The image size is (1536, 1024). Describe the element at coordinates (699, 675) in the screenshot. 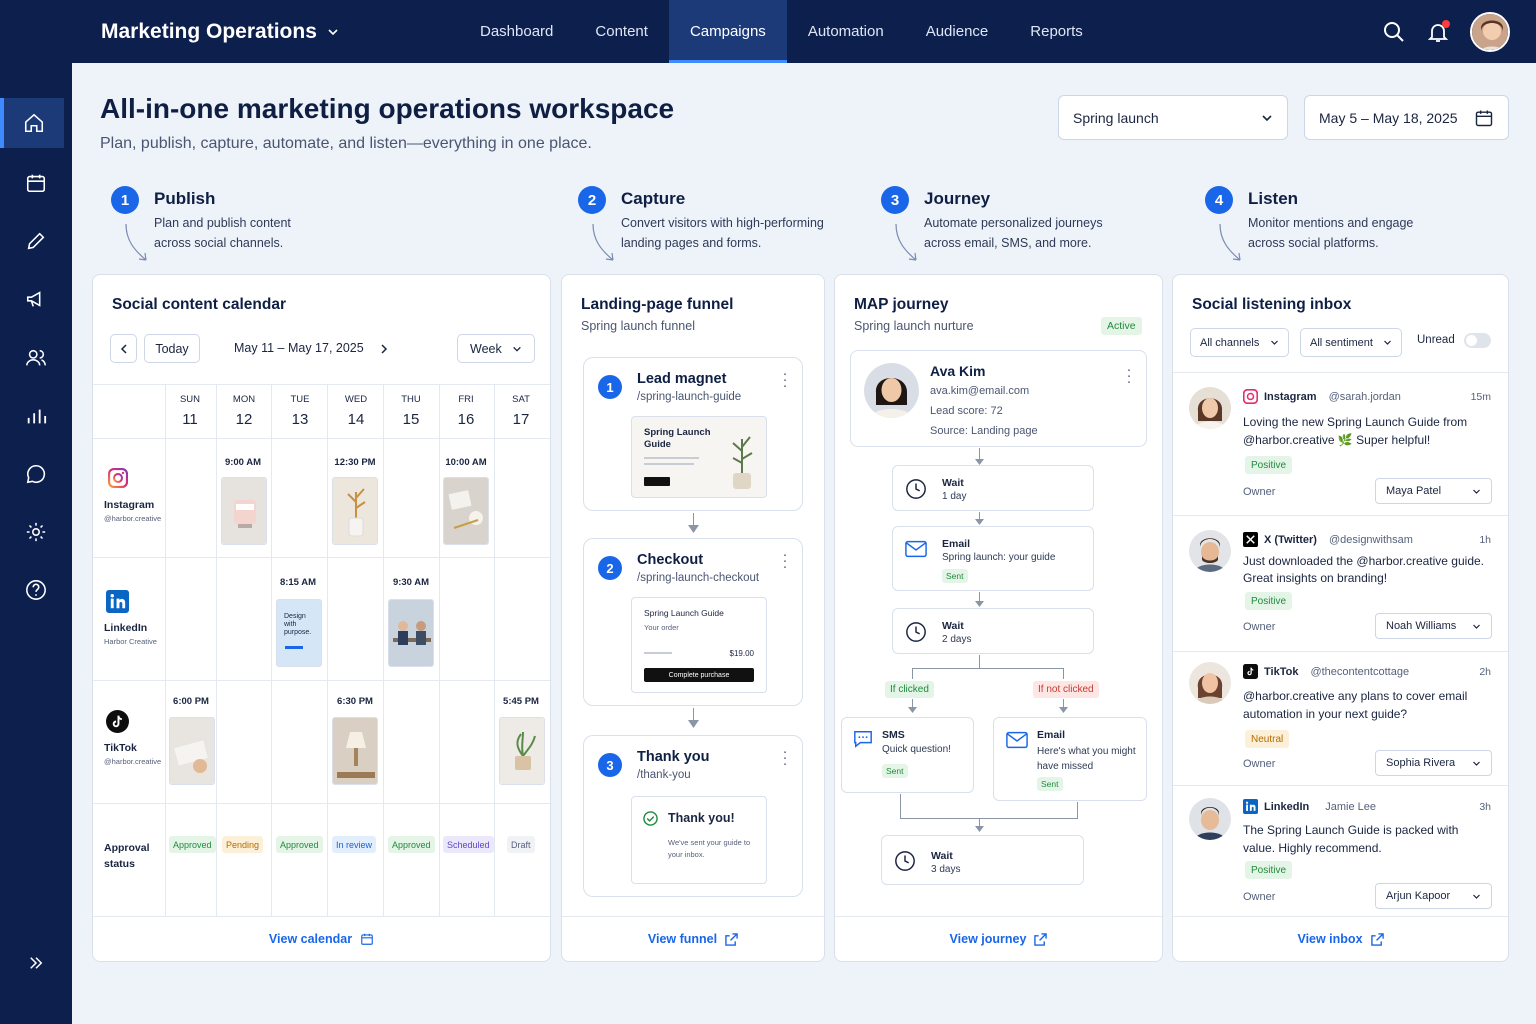

I see `complete-purchase-button: Complete purchase` at that location.